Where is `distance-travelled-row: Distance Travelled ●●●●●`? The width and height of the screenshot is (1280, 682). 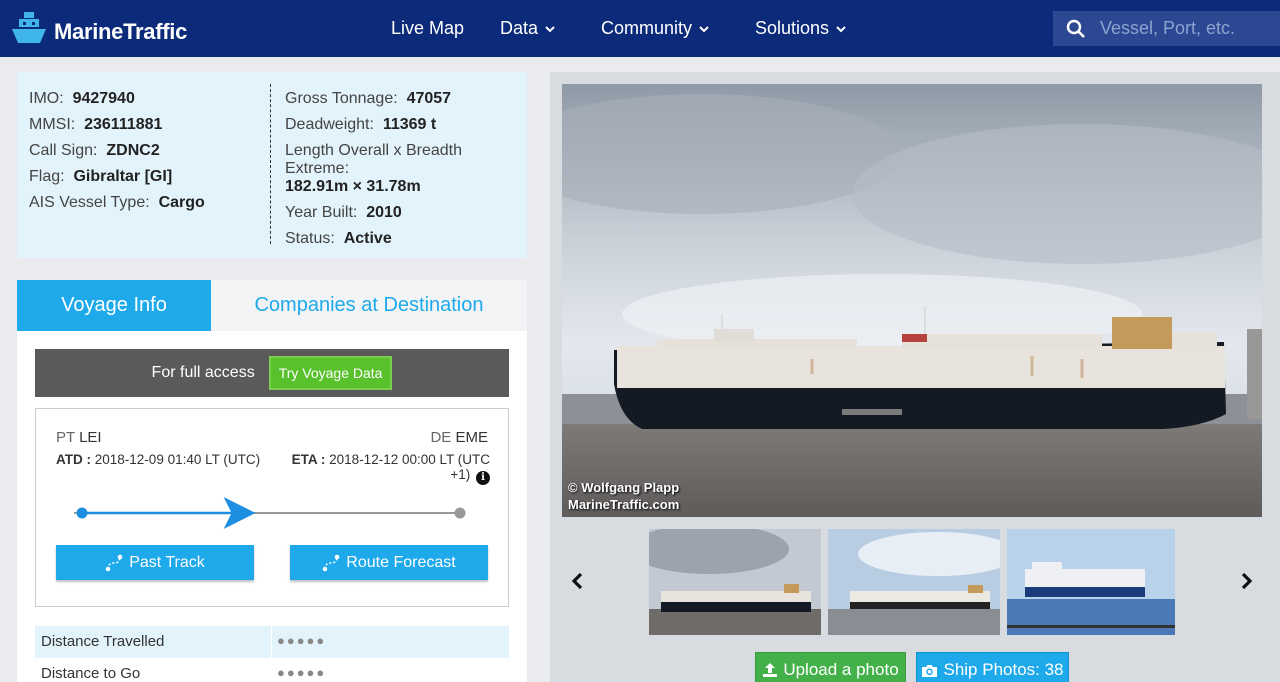
distance-travelled-row: Distance Travelled ●●●●● is located at coordinates (272, 642).